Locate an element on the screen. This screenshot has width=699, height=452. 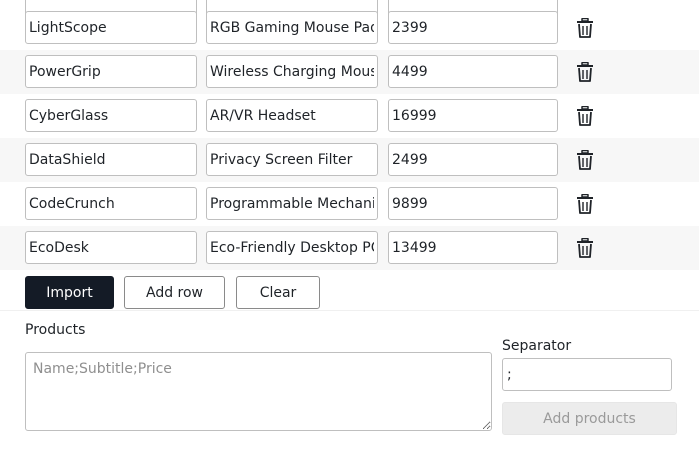
add-row-button: Add row is located at coordinates (174, 292).